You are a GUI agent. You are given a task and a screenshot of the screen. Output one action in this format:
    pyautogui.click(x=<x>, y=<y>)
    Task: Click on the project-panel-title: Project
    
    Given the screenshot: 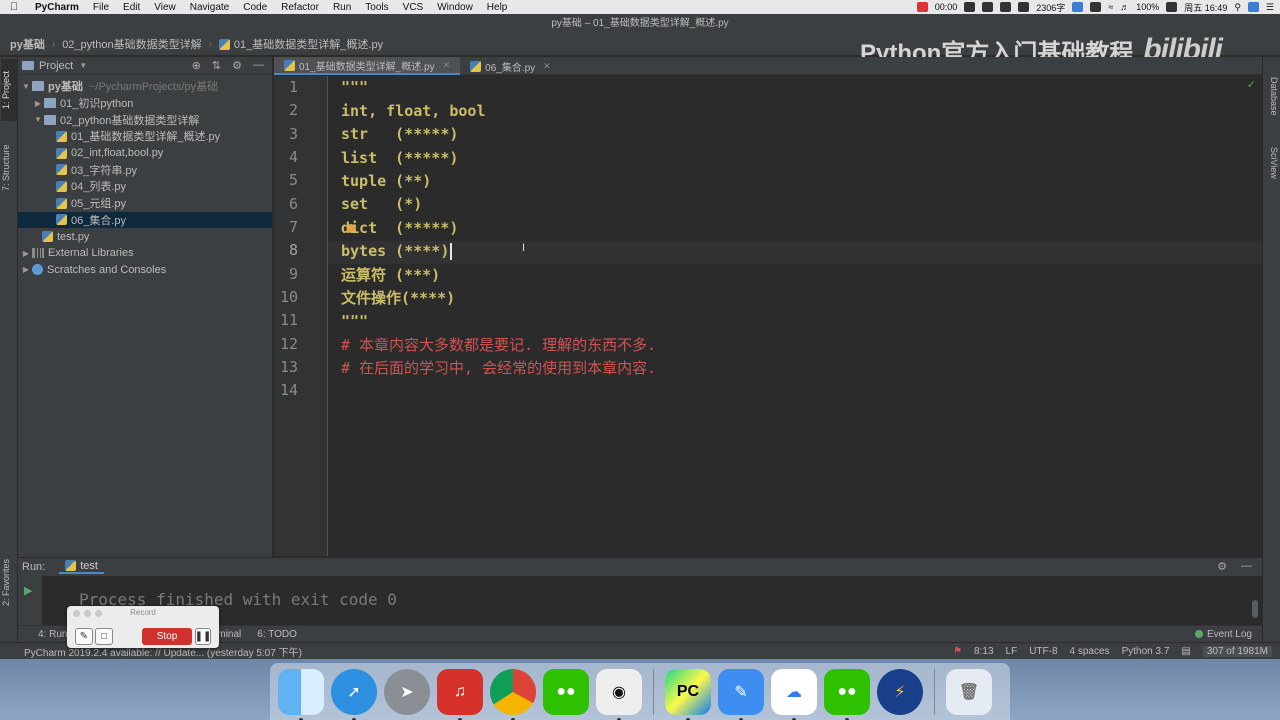 What is the action you would take?
    pyautogui.click(x=56, y=66)
    